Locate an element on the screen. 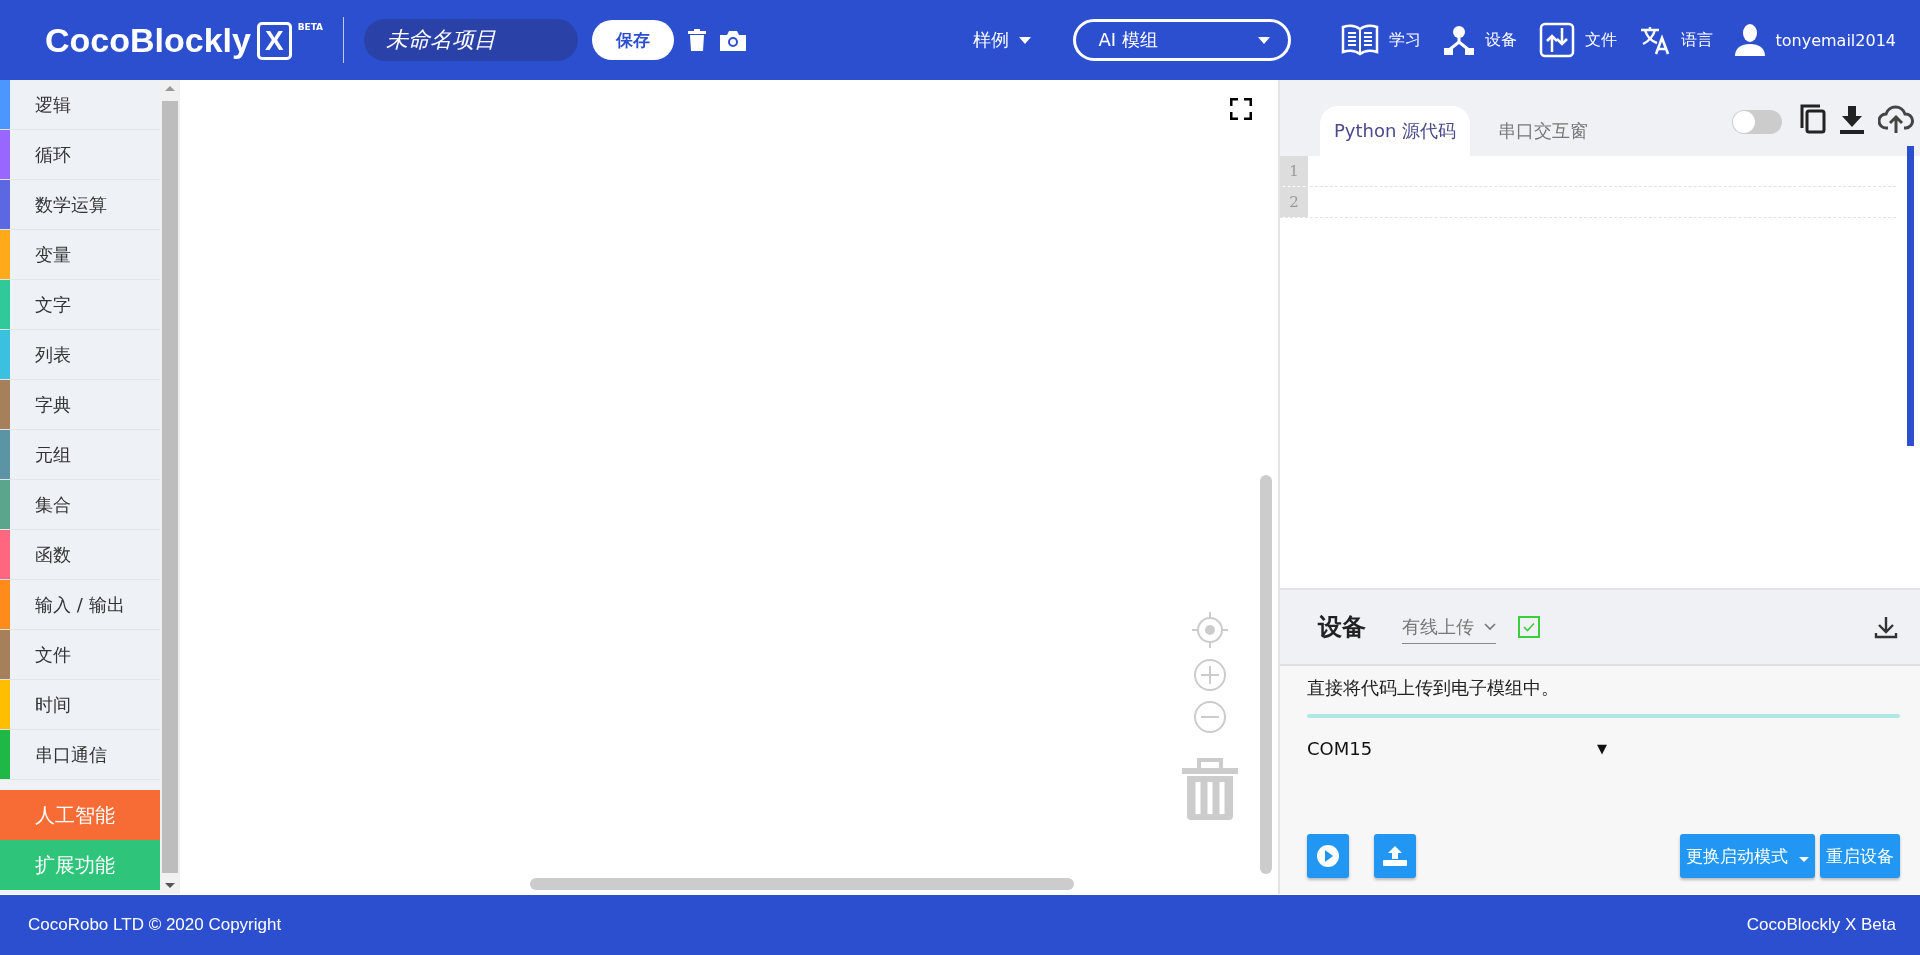  zoom-in-icon is located at coordinates (1210, 675).